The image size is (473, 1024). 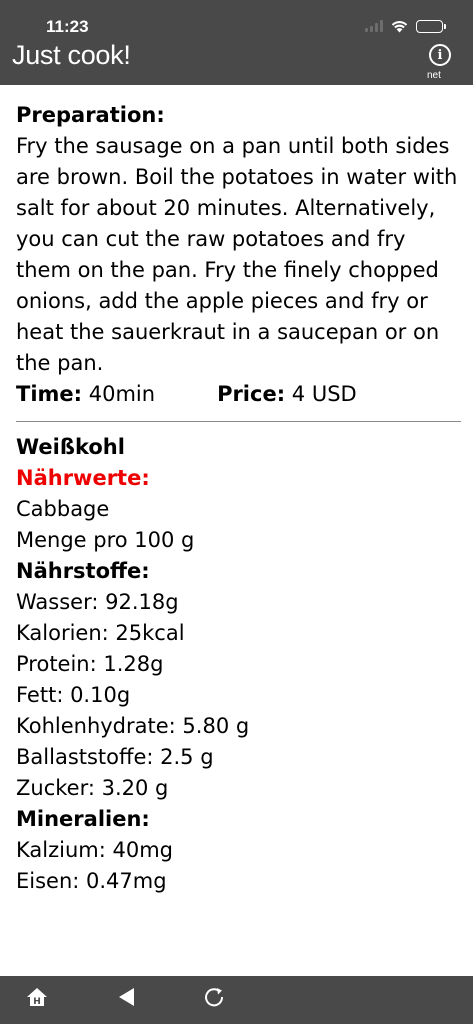 What do you see at coordinates (83, 478) in the screenshot?
I see `nutrients-heading: Nährwerte:` at bounding box center [83, 478].